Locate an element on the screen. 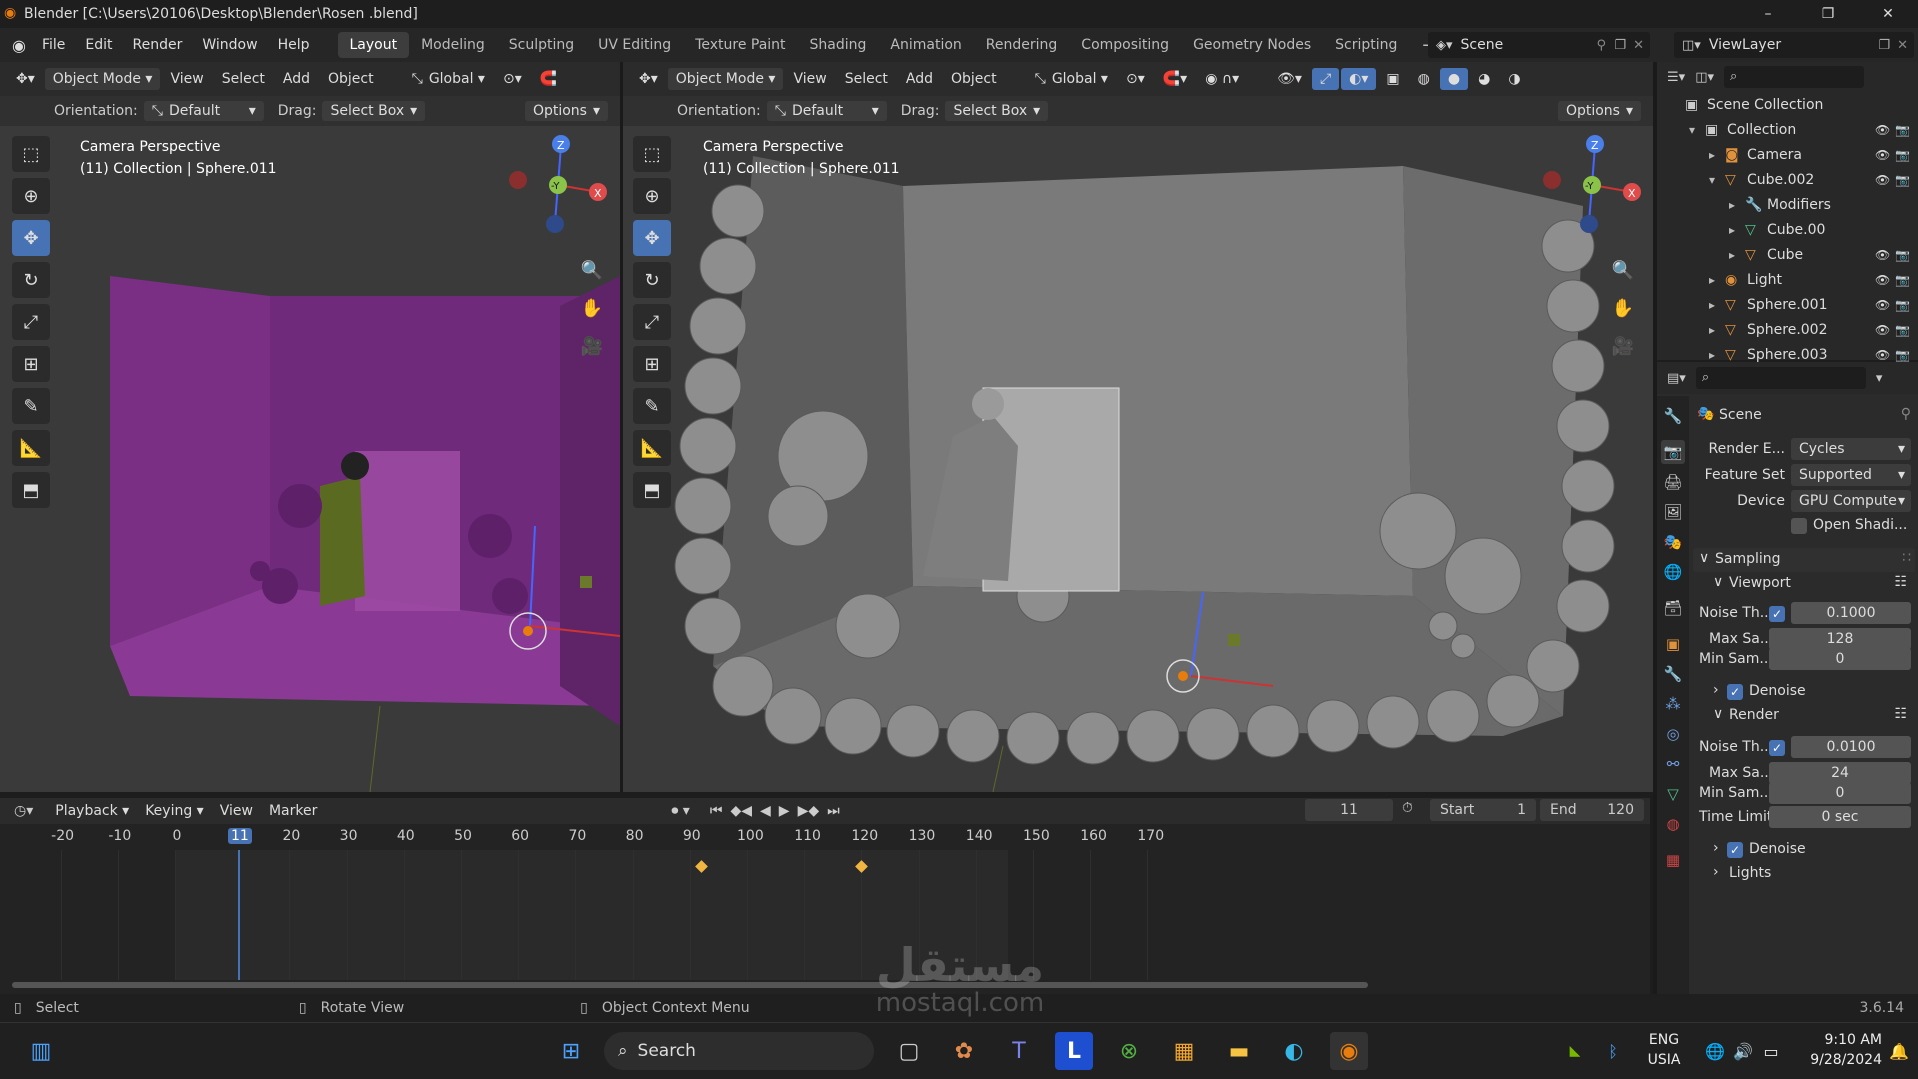 This screenshot has width=1918, height=1079. device-dropdown: GPU Compute ▾ is located at coordinates (1851, 501).